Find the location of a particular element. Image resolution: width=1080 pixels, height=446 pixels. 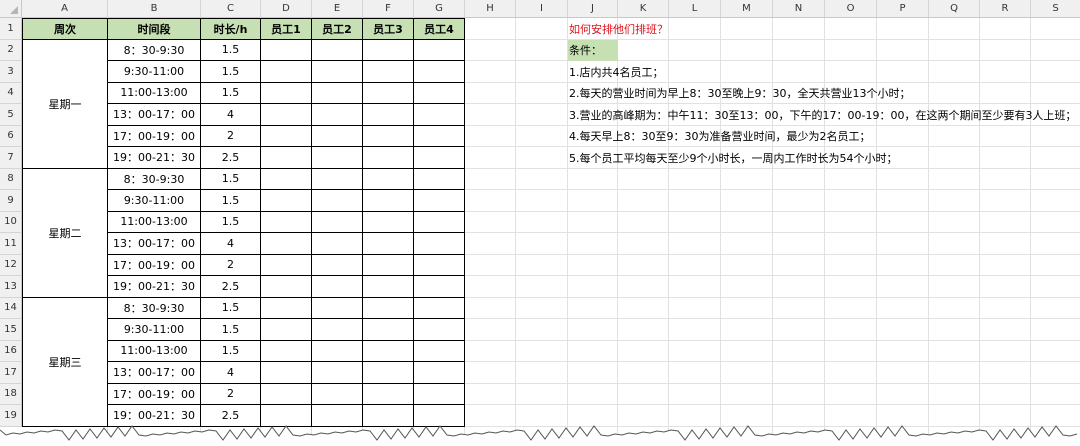

question-text: 如何安排他们排班？ is located at coordinates (718, 29).